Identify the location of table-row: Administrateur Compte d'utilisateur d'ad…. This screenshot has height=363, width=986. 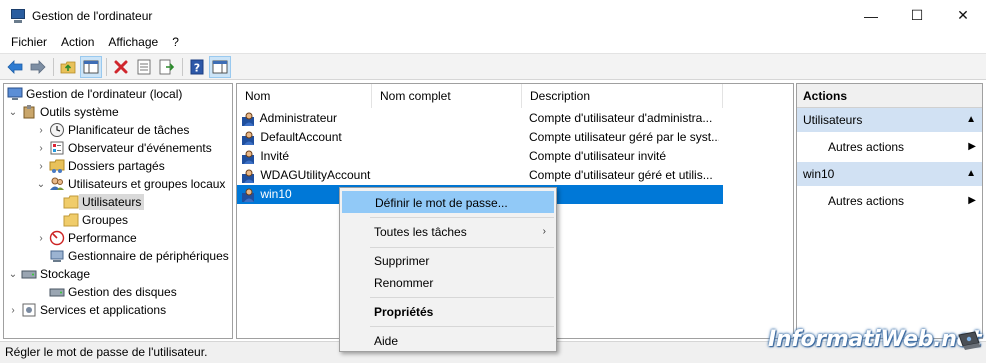
(480, 118).